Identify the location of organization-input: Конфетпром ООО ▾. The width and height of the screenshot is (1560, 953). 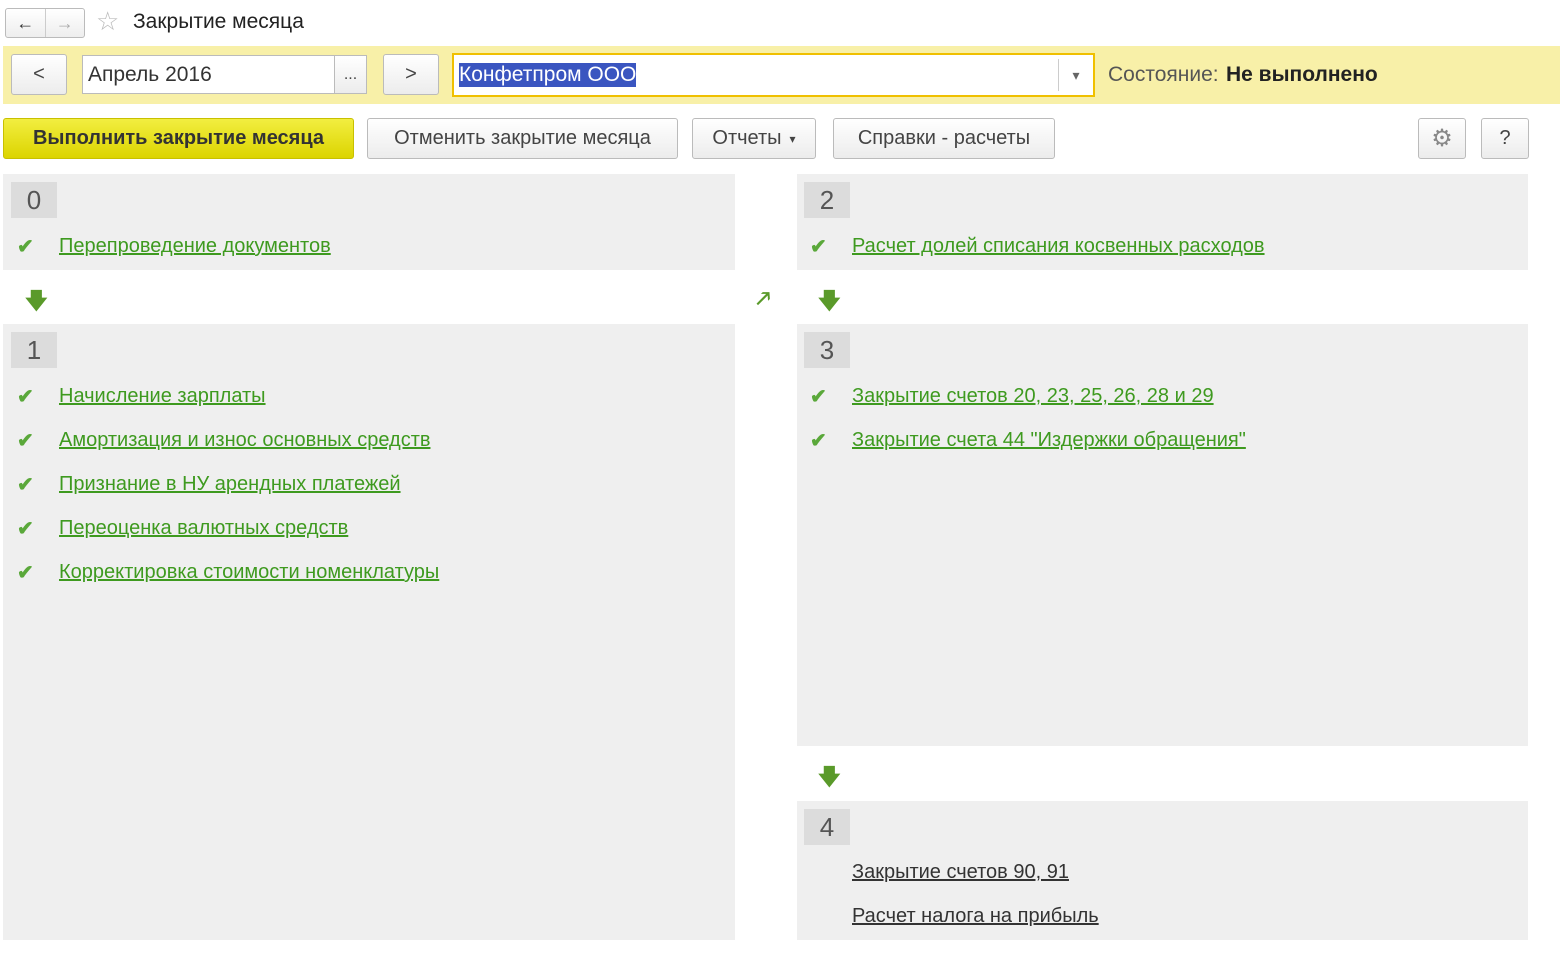
(773, 75).